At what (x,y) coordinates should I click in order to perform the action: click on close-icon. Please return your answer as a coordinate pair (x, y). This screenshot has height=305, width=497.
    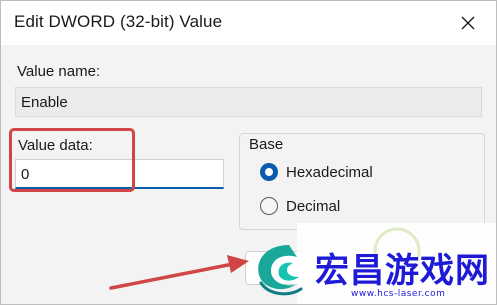
    Looking at the image, I should click on (468, 23).